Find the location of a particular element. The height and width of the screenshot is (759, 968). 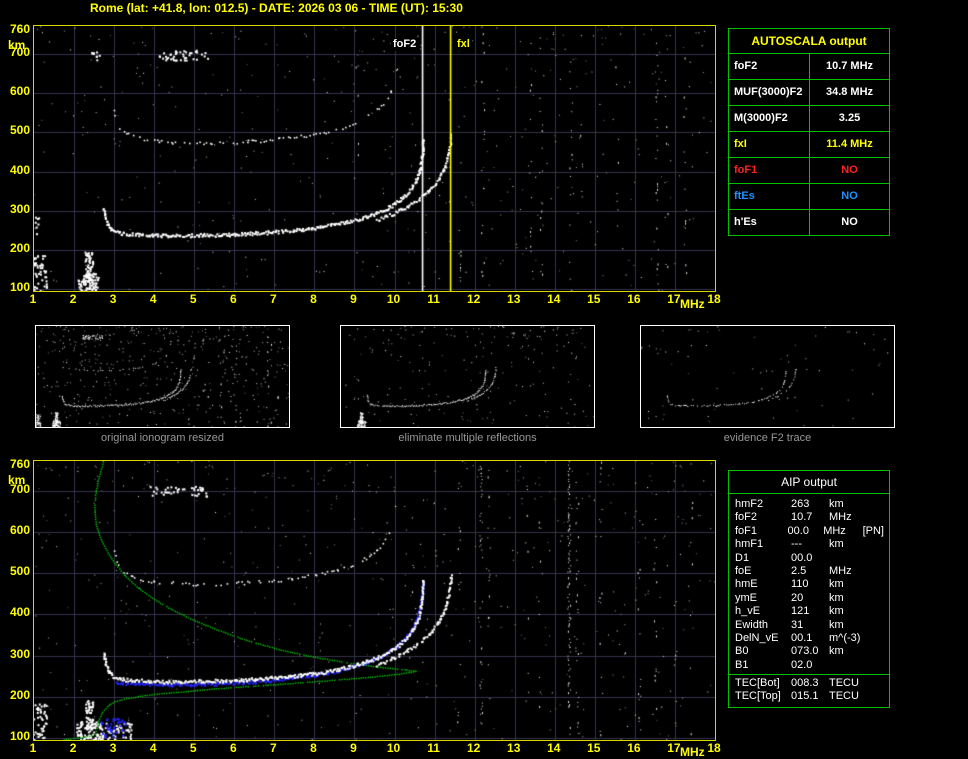

x-tick-7-main: 7 is located at coordinates (273, 299).